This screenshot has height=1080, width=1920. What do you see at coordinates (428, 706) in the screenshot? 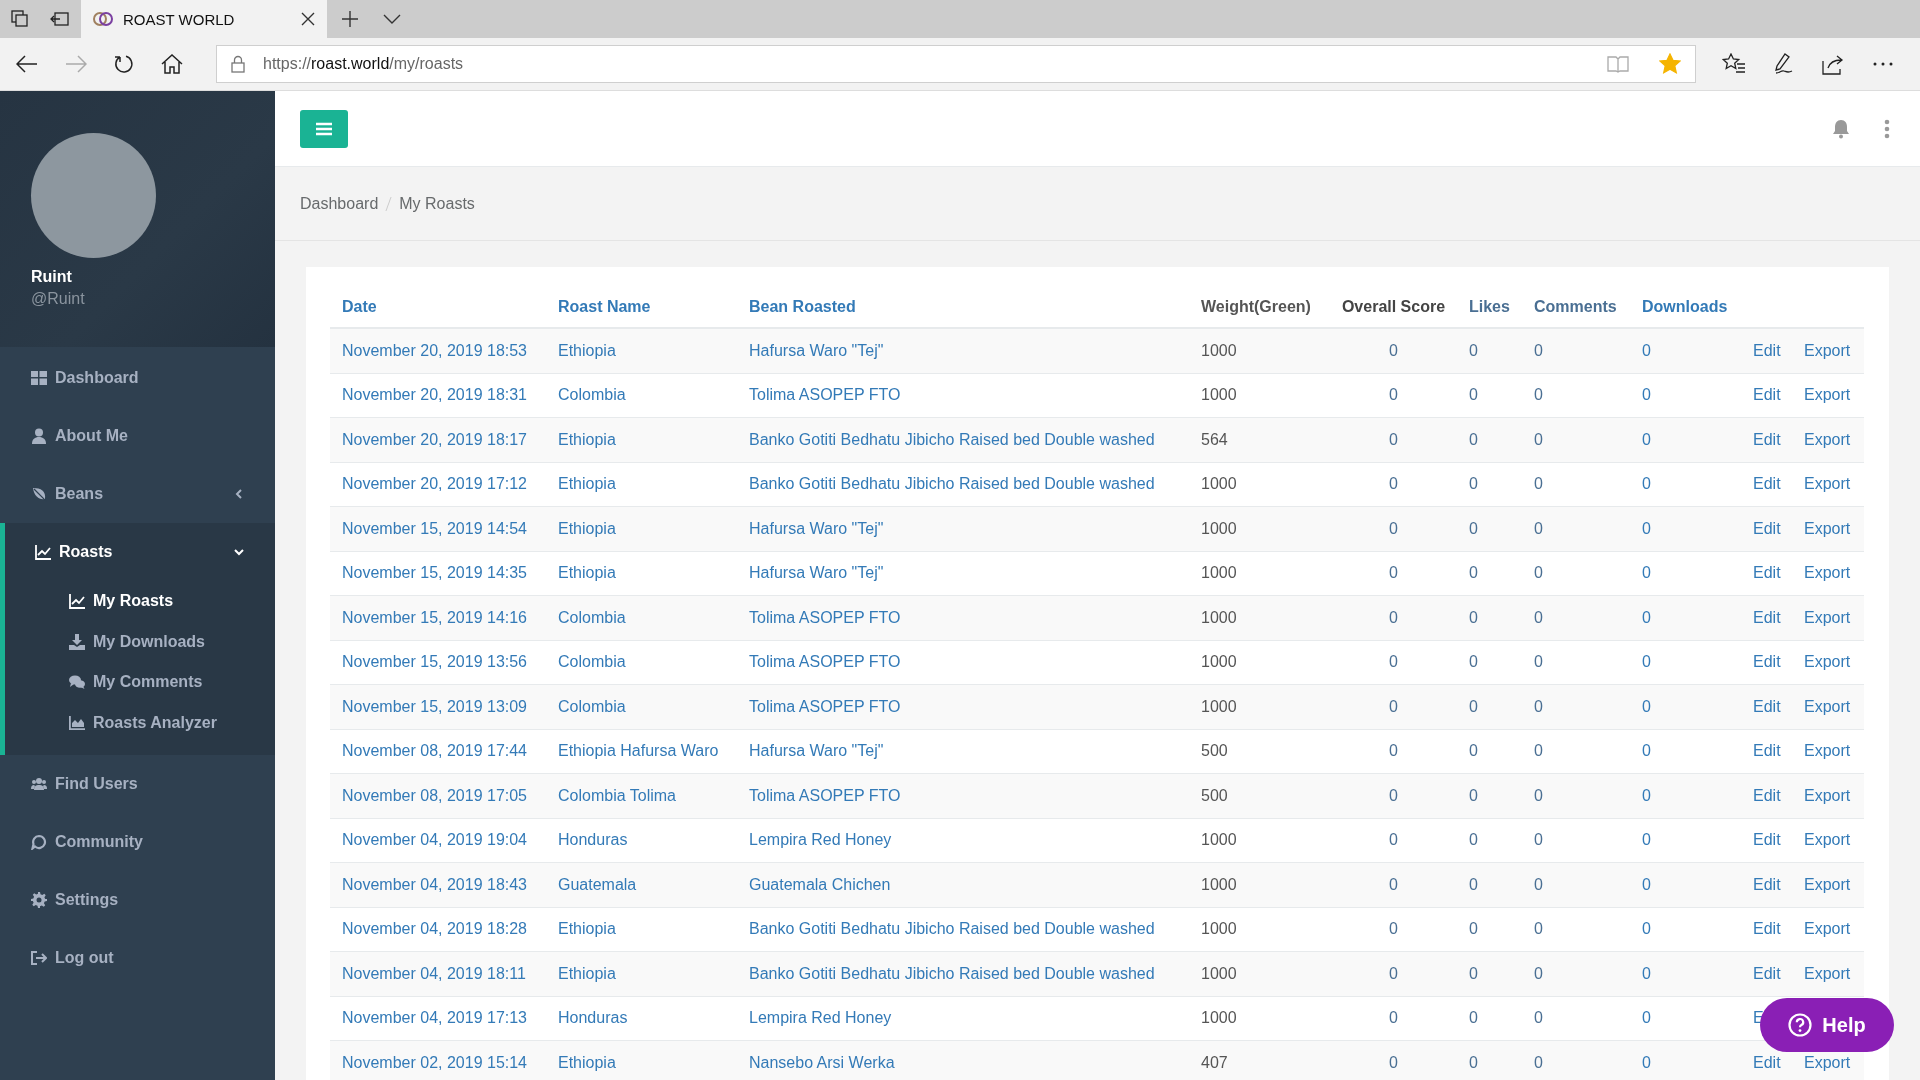
I see `table-link: November 15, 2019 13:09` at bounding box center [428, 706].